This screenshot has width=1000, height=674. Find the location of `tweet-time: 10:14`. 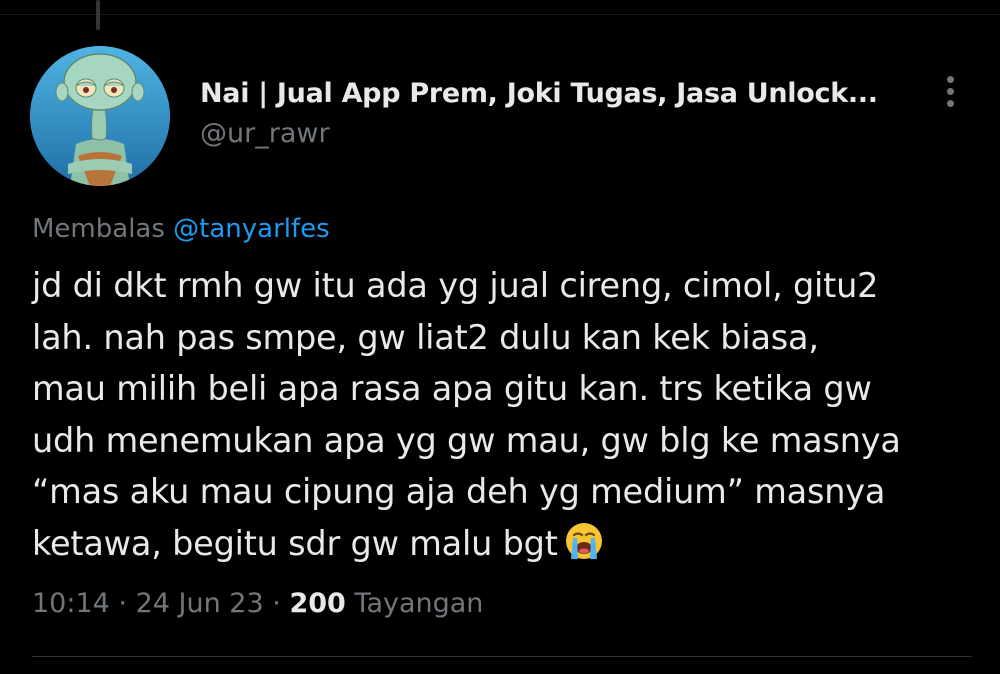

tweet-time: 10:14 is located at coordinates (71, 603).